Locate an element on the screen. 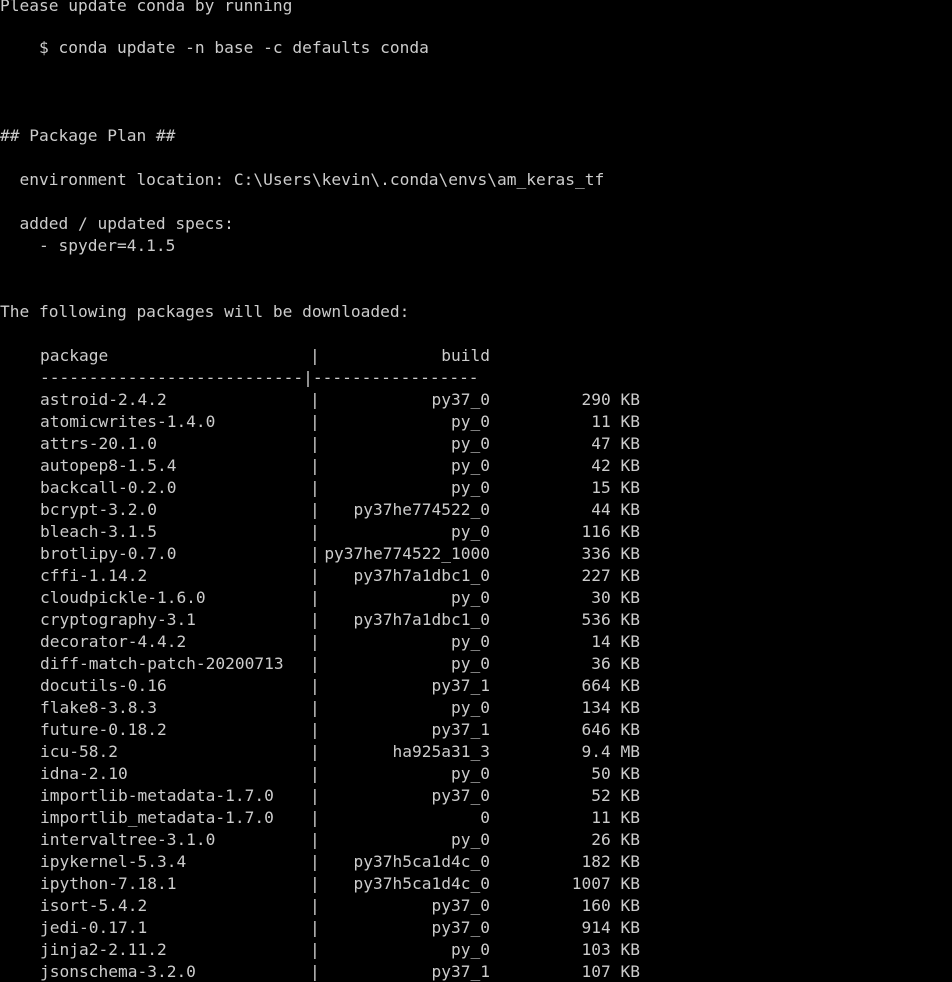  package-name: icu-58.2 is located at coordinates (79, 751).